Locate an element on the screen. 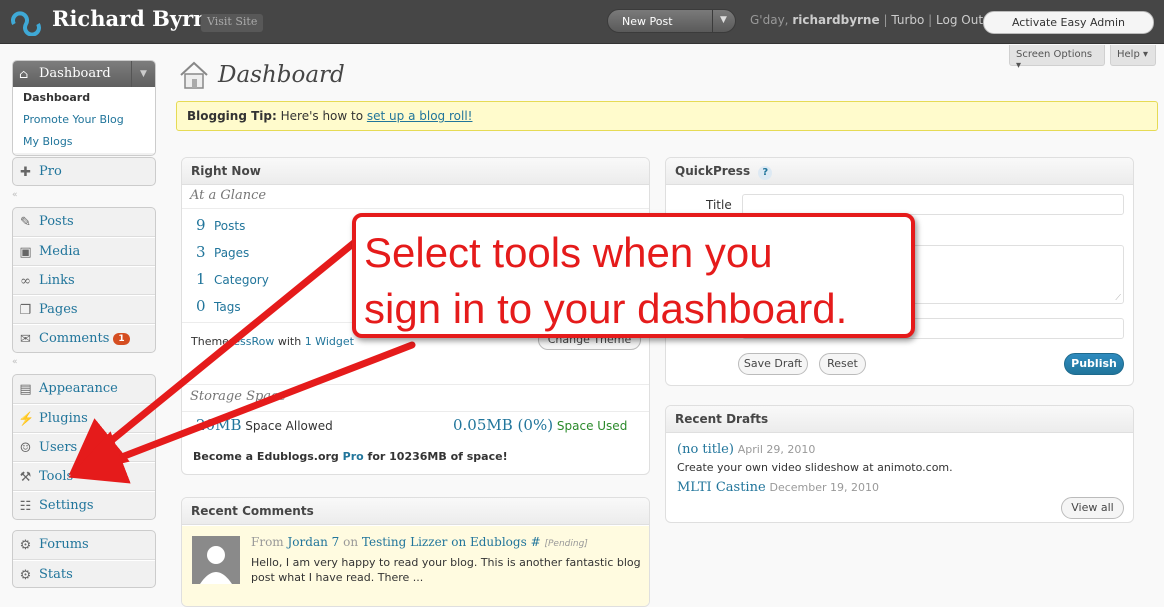 This screenshot has width=1164, height=607. callout-line-1: Select tools when you is located at coordinates (568, 252).